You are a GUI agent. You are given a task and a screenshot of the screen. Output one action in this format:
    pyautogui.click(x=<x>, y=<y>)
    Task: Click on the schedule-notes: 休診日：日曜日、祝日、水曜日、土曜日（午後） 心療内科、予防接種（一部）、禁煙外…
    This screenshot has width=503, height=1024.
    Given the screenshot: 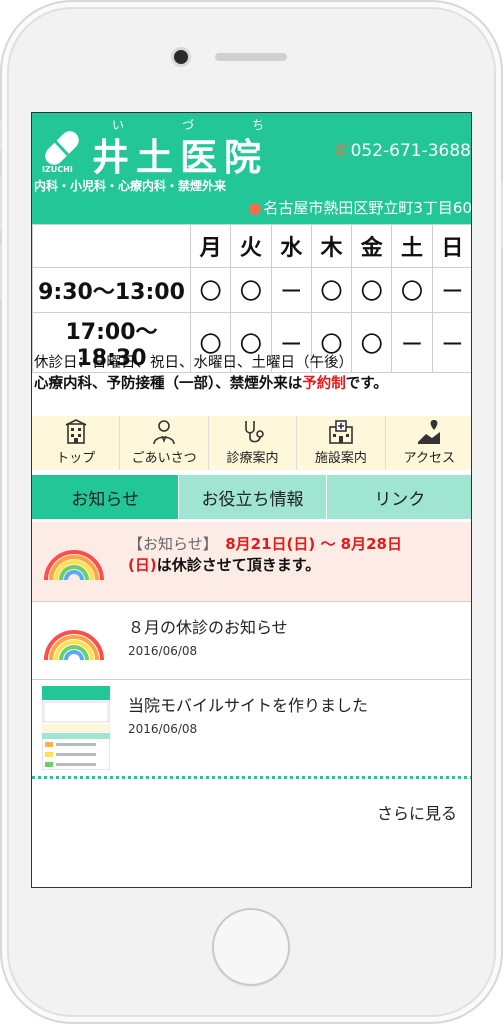 What is the action you would take?
    pyautogui.click(x=252, y=374)
    